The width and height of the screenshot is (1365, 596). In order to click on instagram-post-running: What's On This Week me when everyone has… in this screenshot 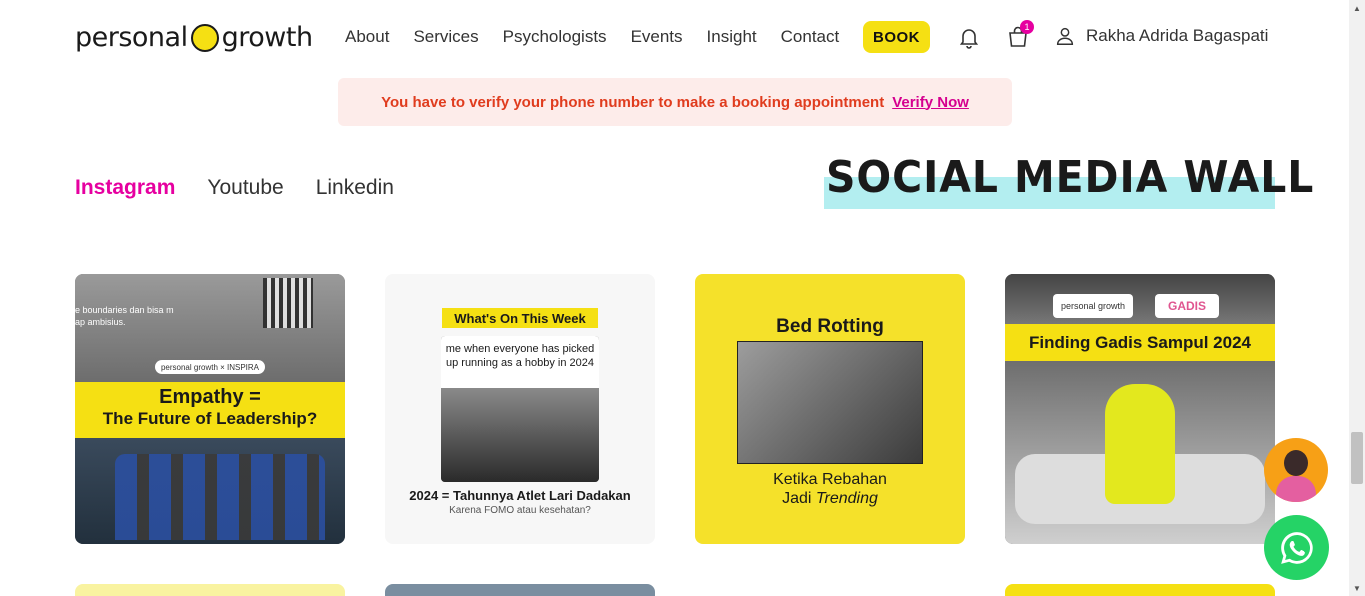, I will do `click(520, 409)`.